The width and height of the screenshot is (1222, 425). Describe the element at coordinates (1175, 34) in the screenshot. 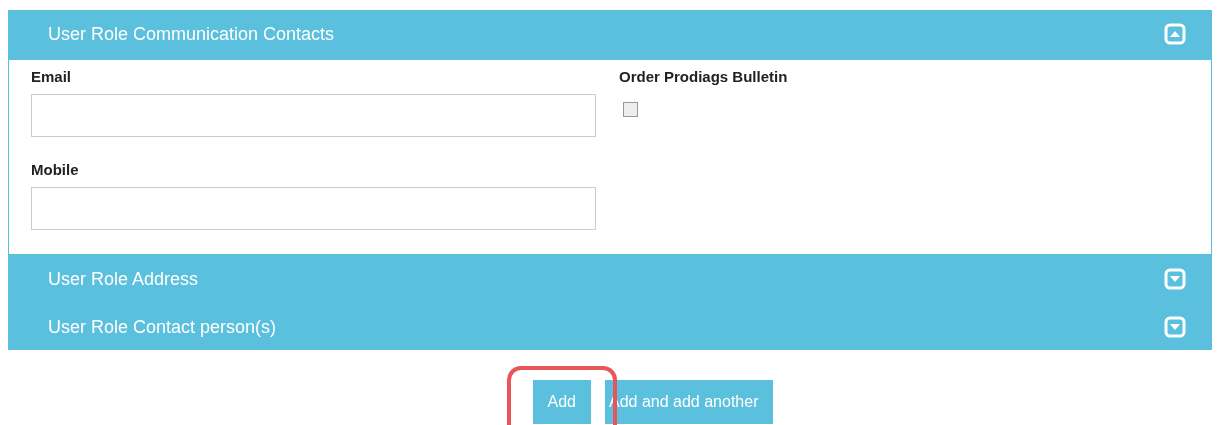

I see `collapse-icon` at that location.